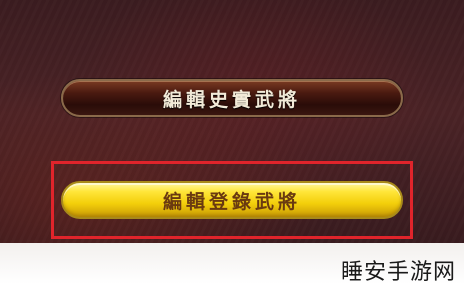 The width and height of the screenshot is (464, 284). I want to click on site-watermark: 睡安手游网, so click(398, 272).